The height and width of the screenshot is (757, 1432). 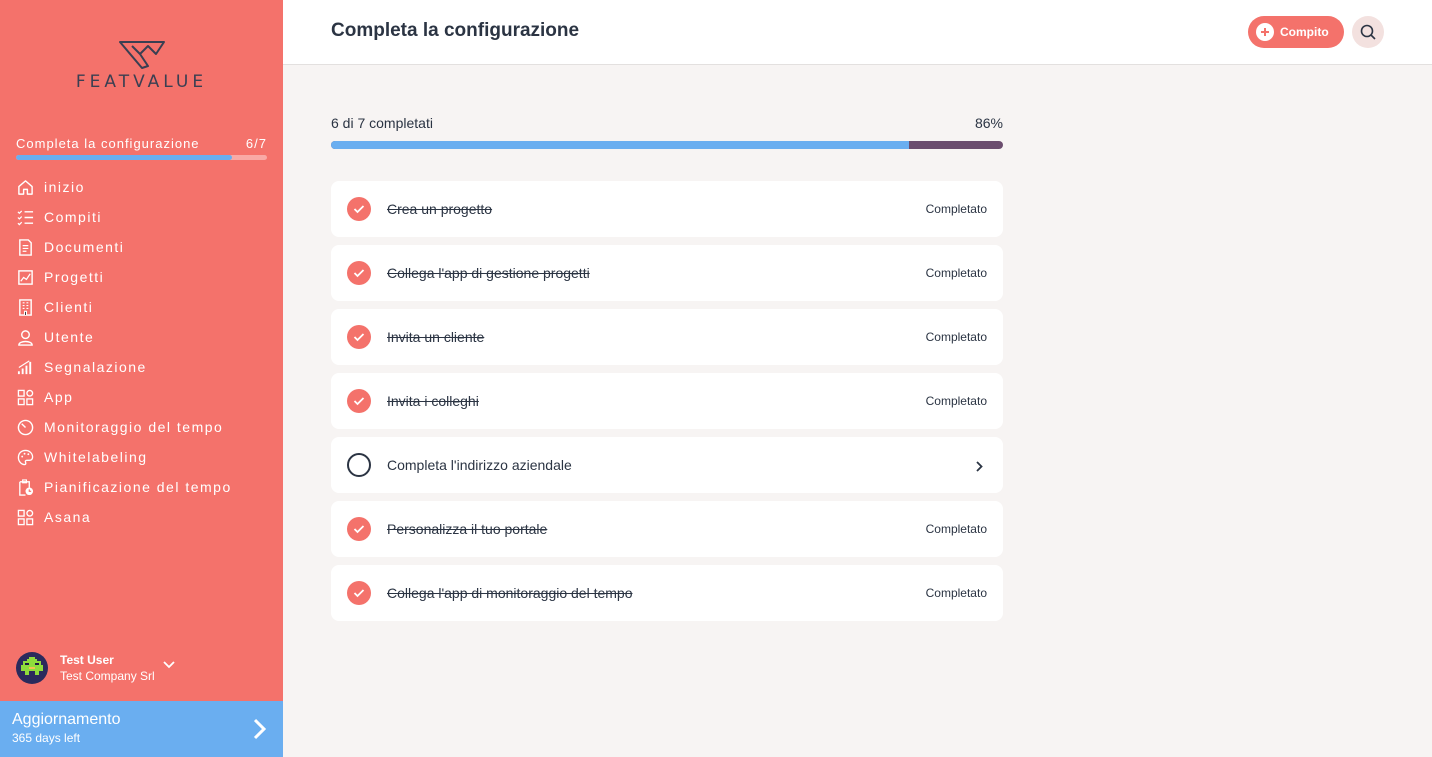 What do you see at coordinates (25, 307) in the screenshot?
I see `building-icon` at bounding box center [25, 307].